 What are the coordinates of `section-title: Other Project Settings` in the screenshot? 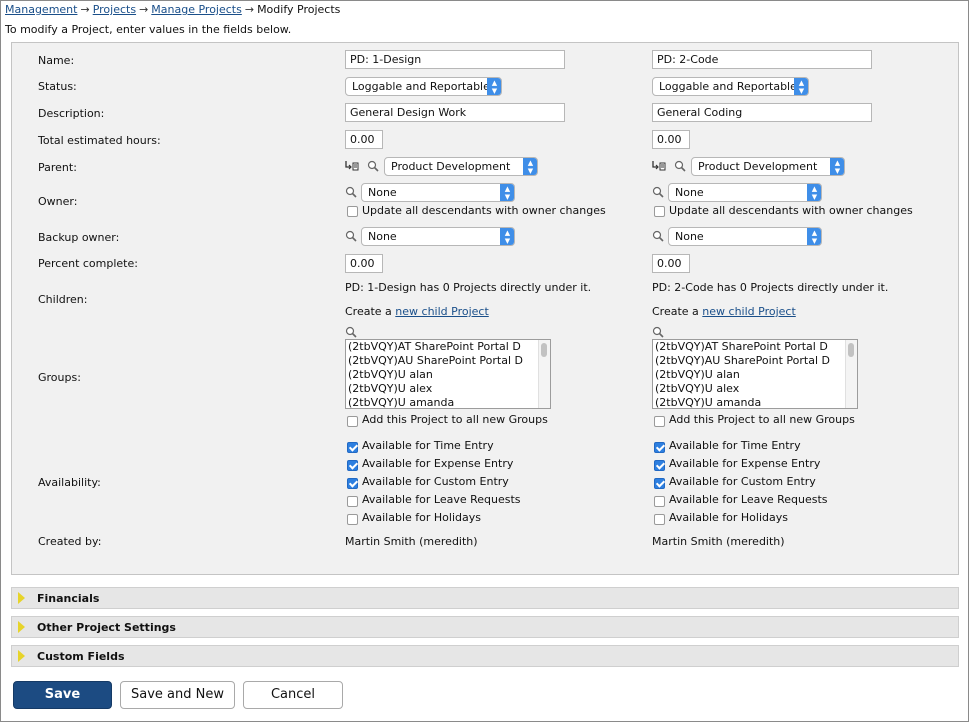 It's located at (106, 627).